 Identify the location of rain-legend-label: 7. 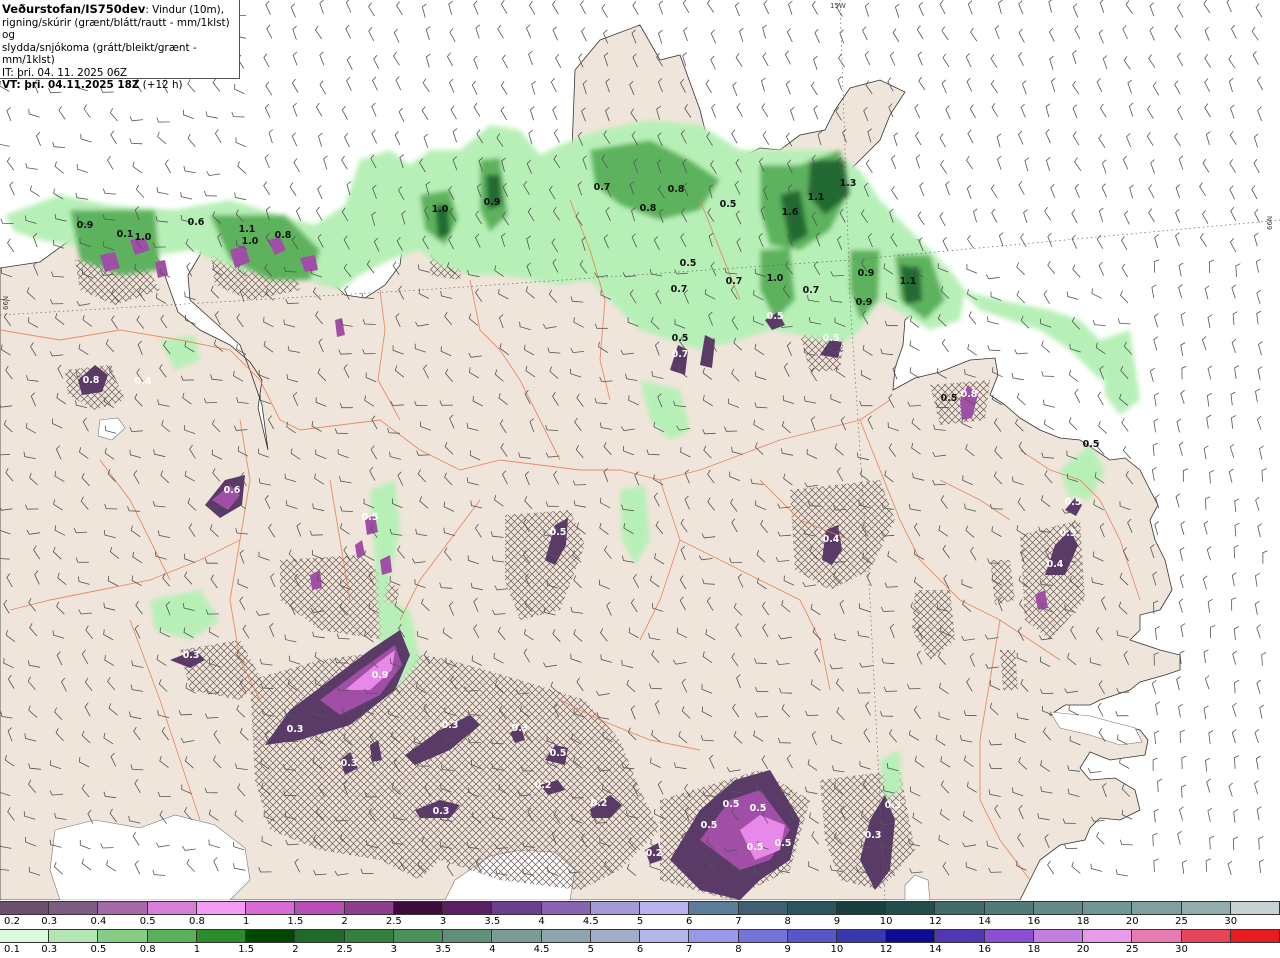
(689, 949).